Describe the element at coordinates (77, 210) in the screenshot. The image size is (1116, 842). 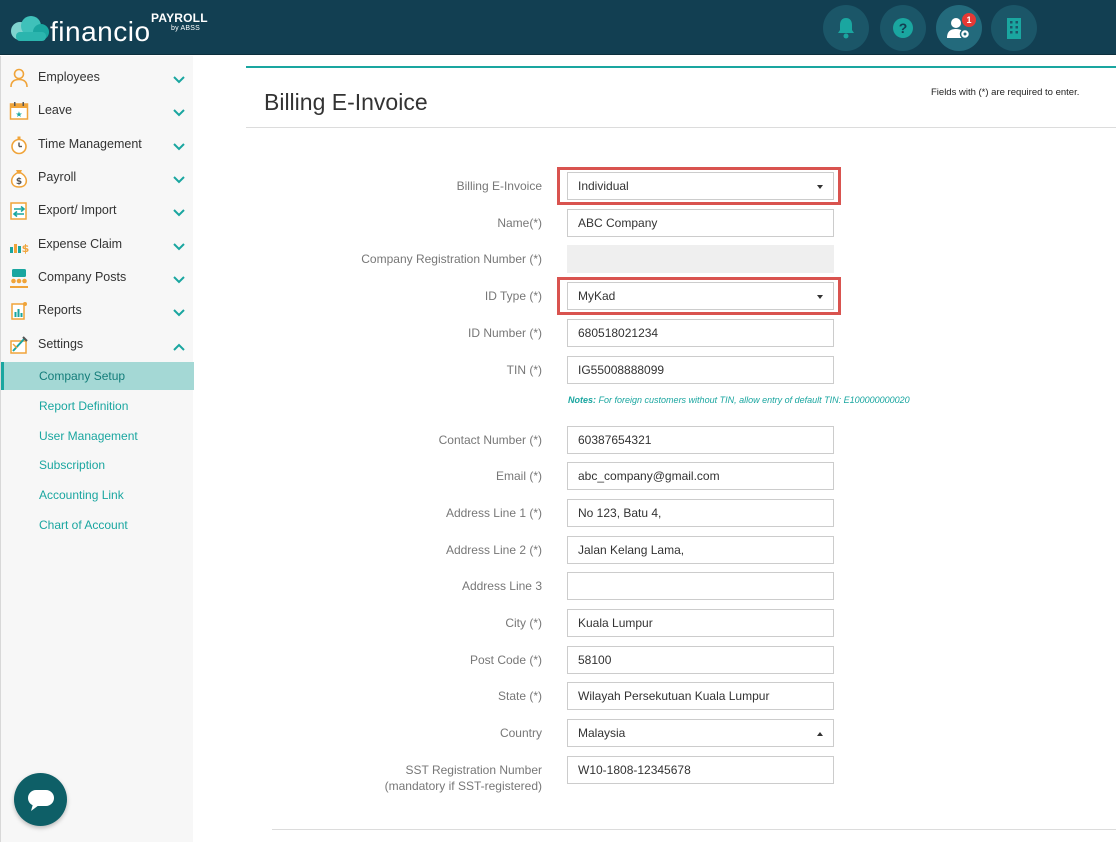
I see `sidebar-item-label: Export/ Import` at that location.